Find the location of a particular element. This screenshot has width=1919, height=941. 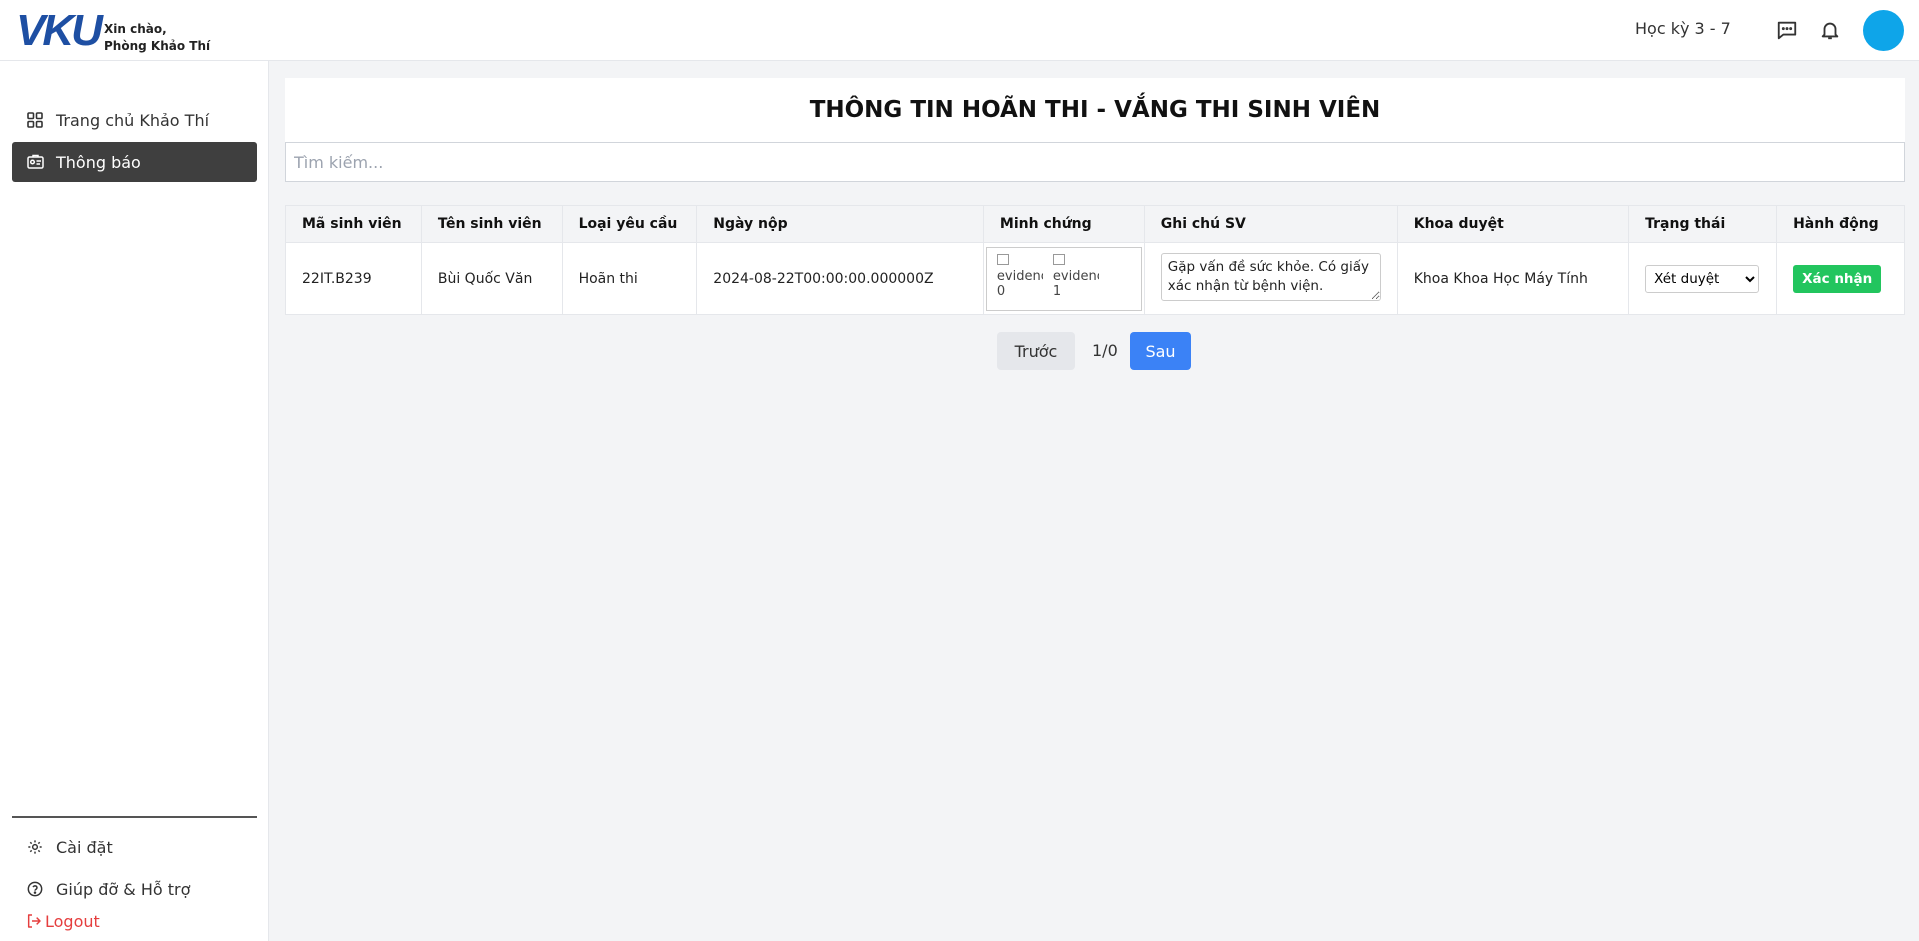

sidebar-item-label: Cài đặt is located at coordinates (84, 847).